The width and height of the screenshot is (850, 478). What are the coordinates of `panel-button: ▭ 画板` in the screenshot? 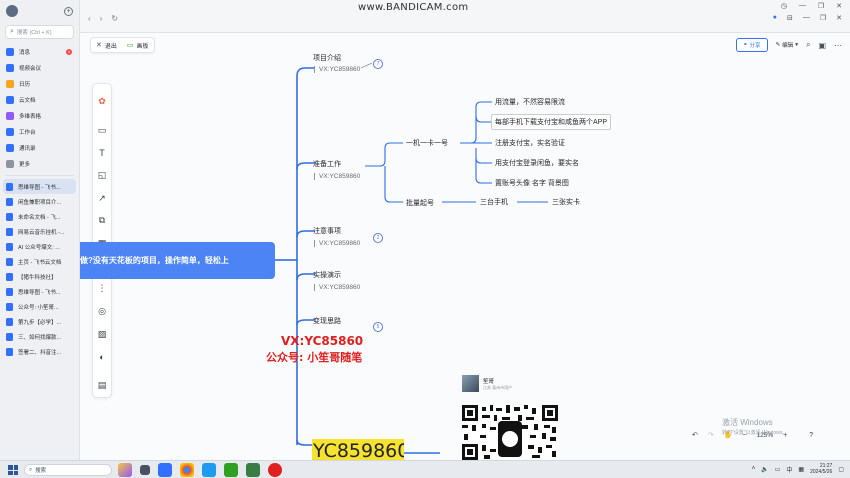 It's located at (138, 45).